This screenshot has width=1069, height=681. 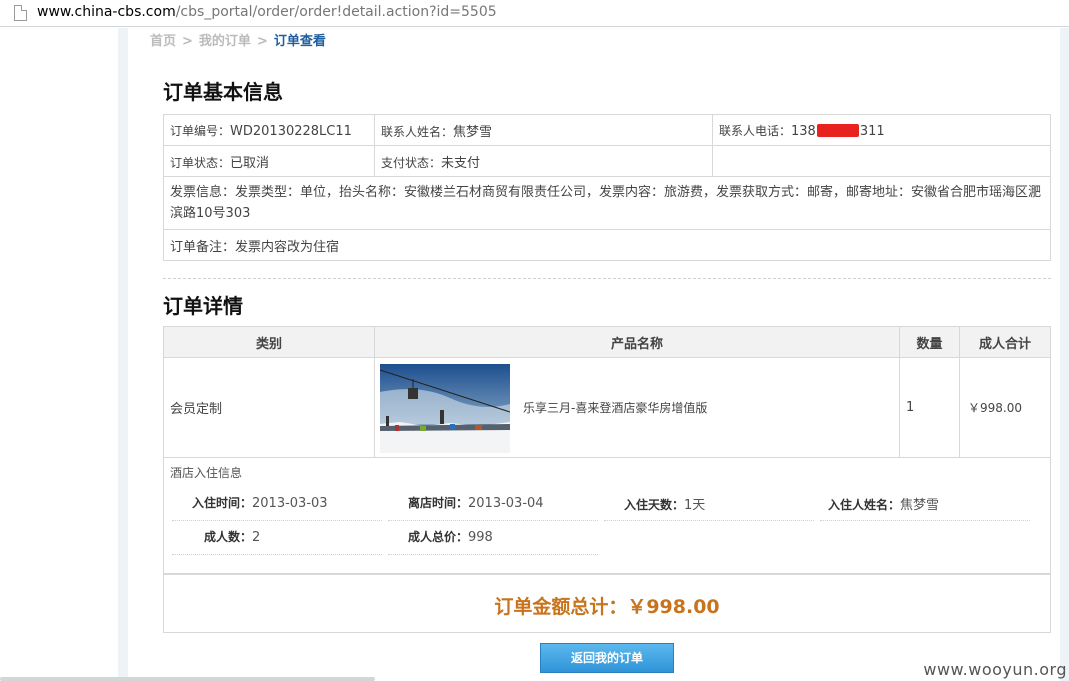 I want to click on guest-field: 入住人姓名：焦梦雪, so click(x=925, y=507).